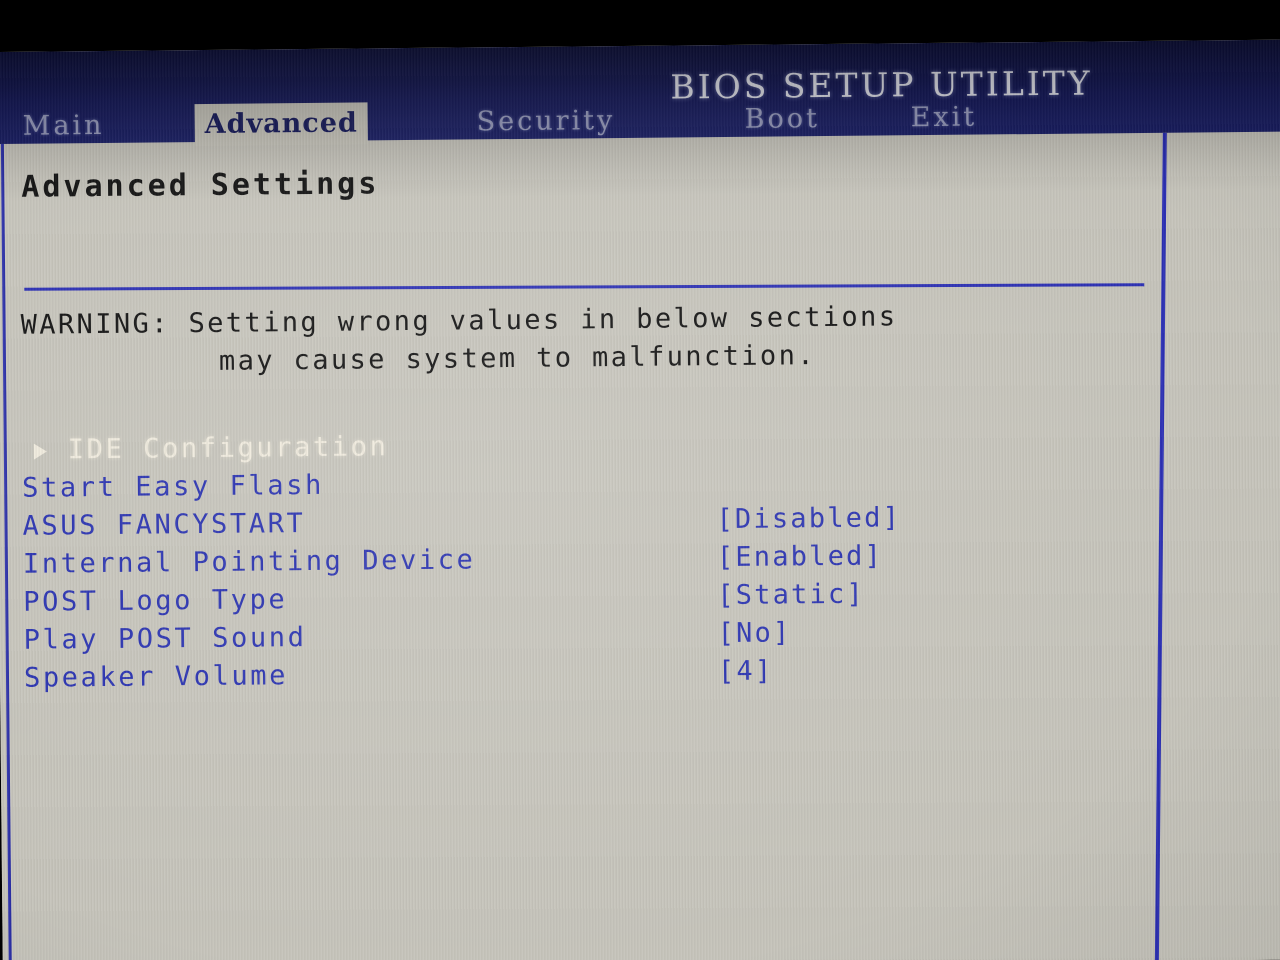 Image resolution: width=1280 pixels, height=960 pixels. Describe the element at coordinates (782, 119) in the screenshot. I see `tab-boot: Boot` at that location.